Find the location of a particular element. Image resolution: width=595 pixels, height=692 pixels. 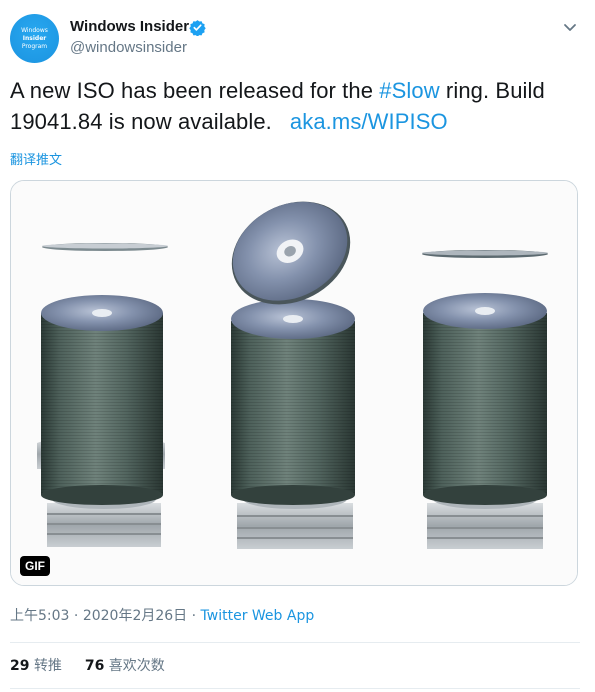

time: 上午5:03 is located at coordinates (39, 616).